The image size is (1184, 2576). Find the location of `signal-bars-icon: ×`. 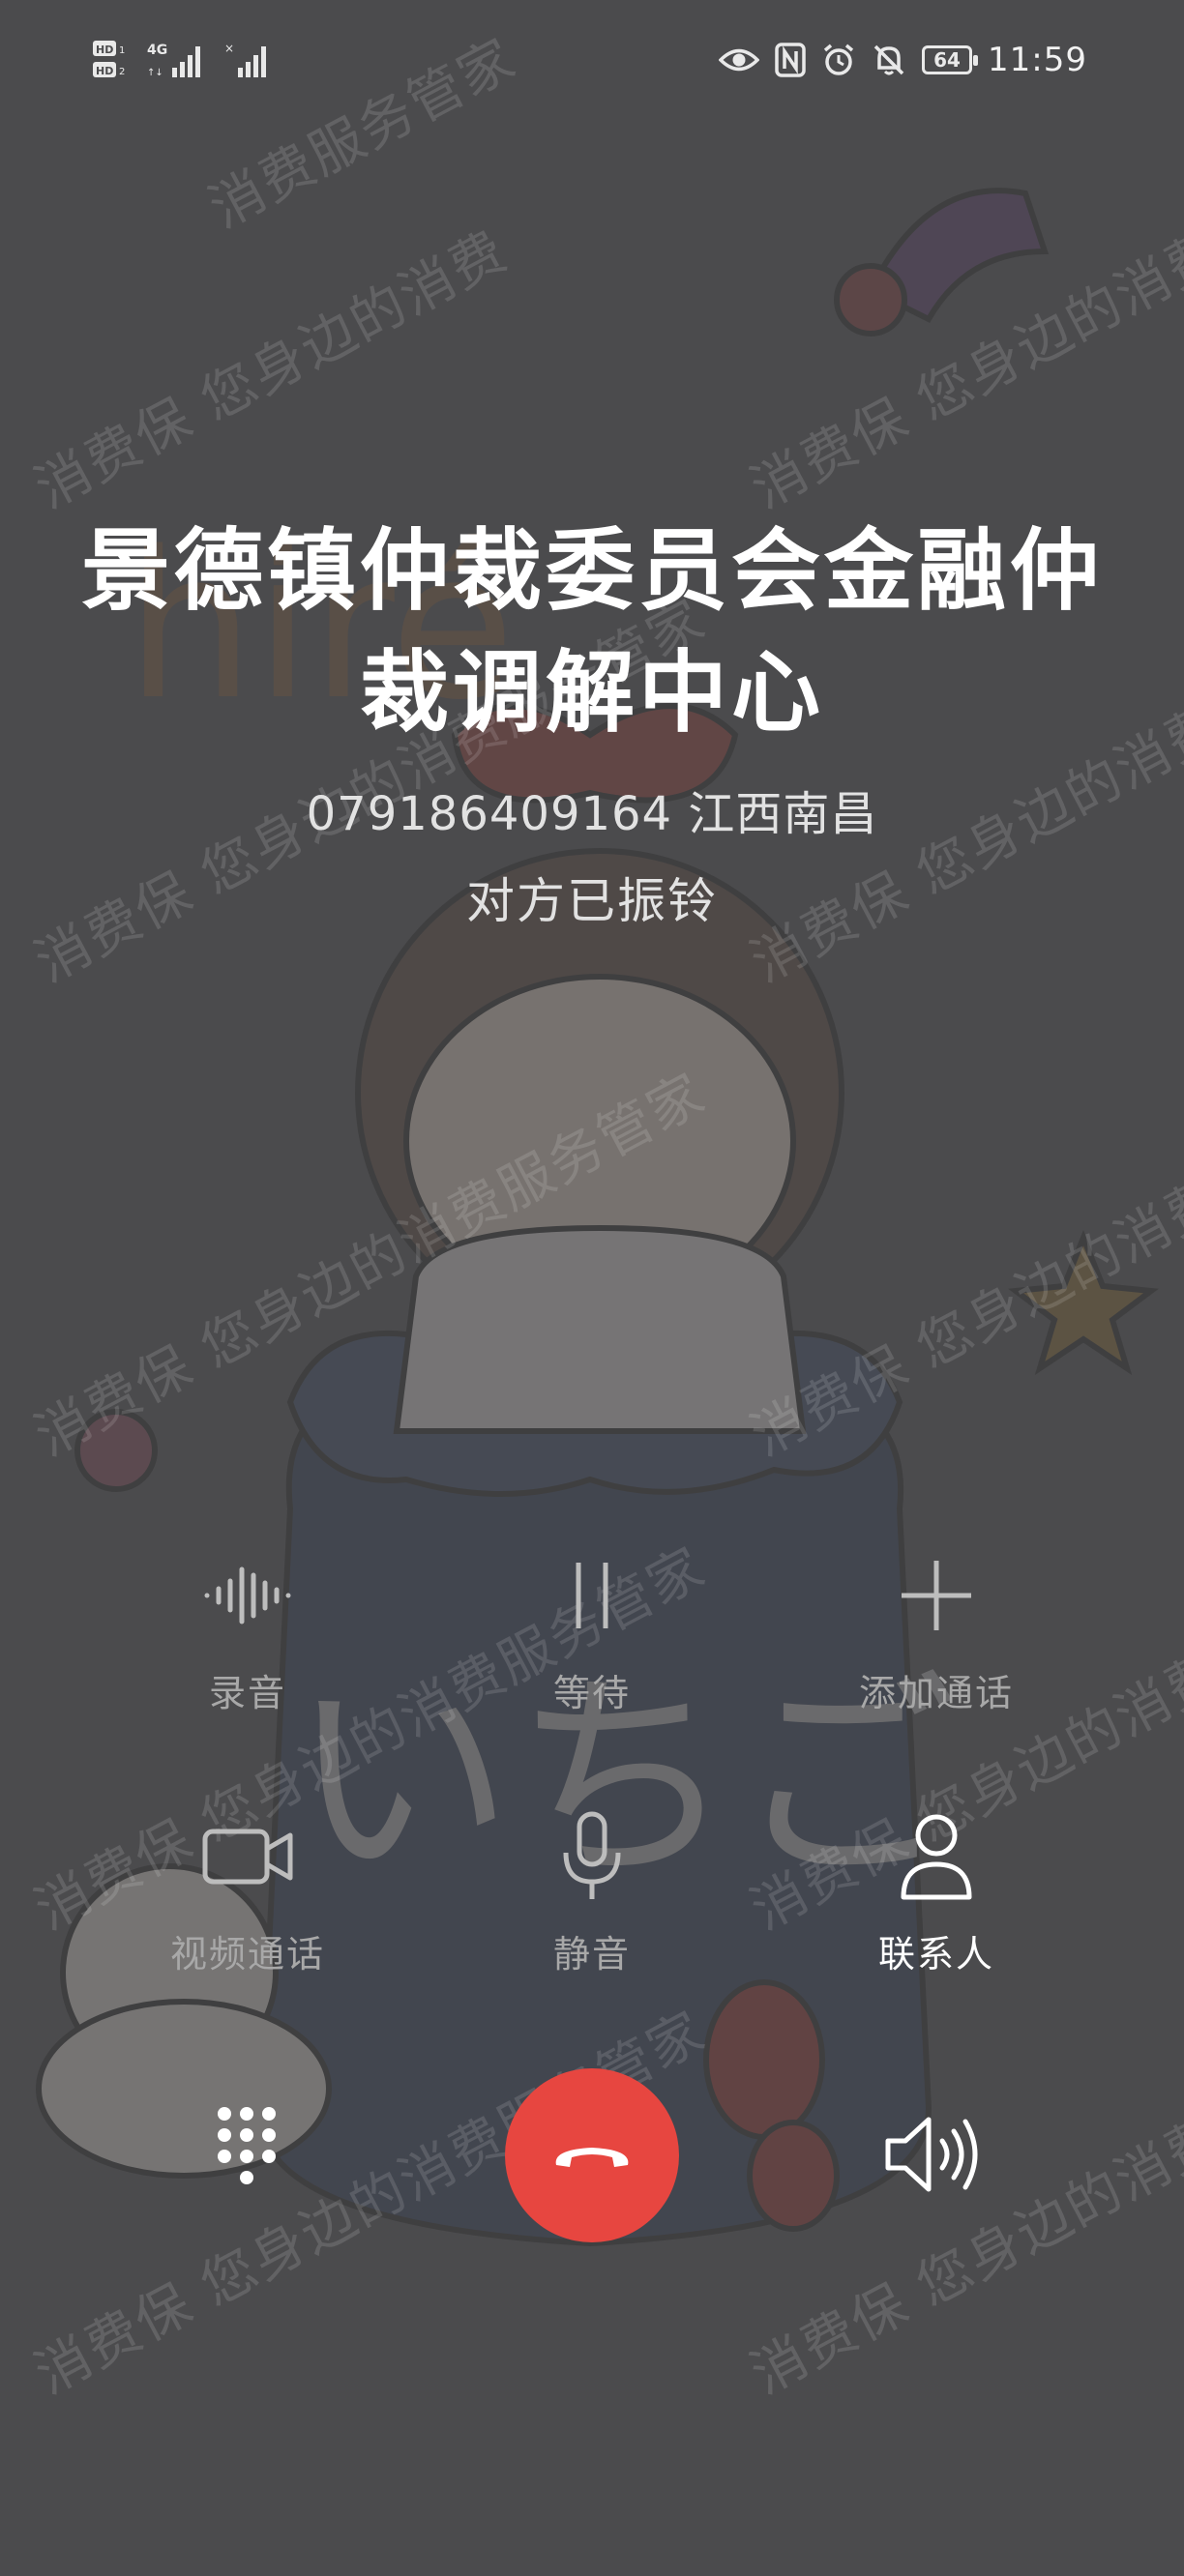

signal-bars-icon: × is located at coordinates (245, 59).